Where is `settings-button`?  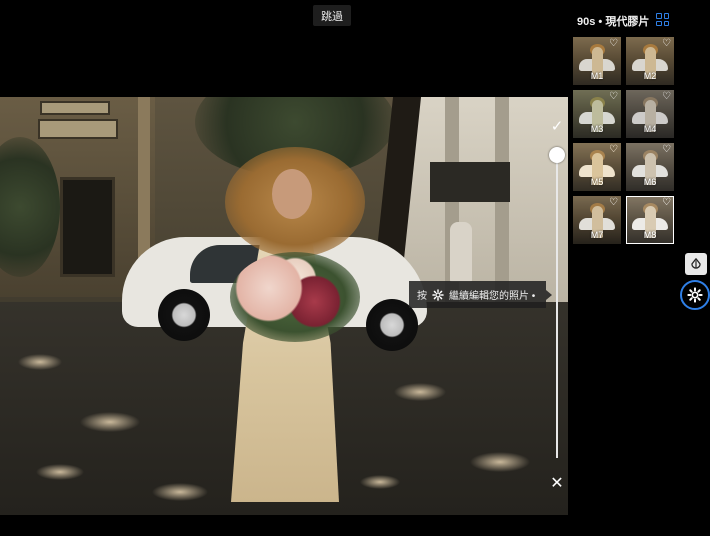 settings-button is located at coordinates (695, 295).